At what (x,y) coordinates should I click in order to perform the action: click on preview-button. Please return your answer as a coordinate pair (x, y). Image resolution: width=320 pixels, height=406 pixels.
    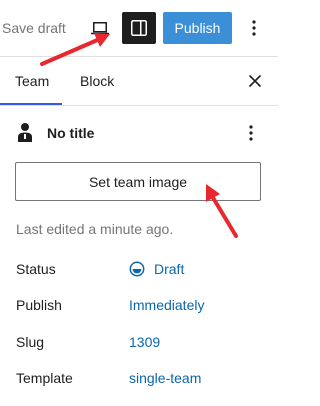
    Looking at the image, I should click on (100, 28).